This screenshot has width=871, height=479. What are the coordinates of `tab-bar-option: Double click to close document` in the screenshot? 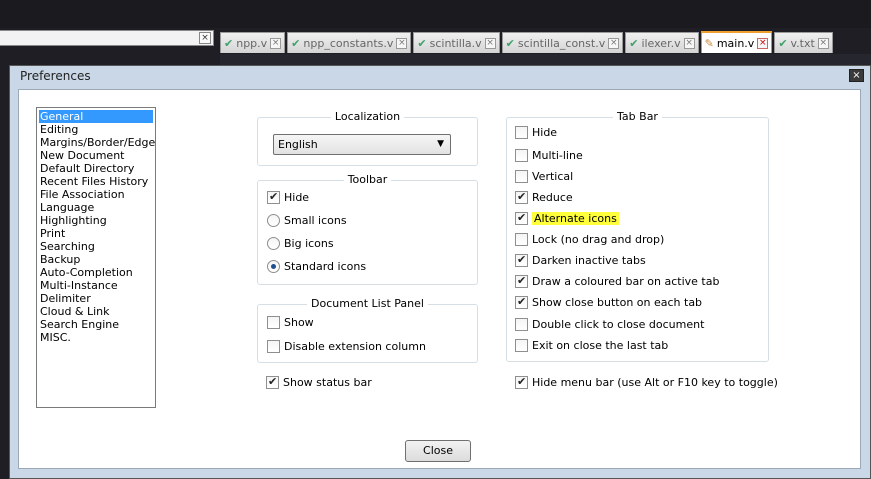 It's located at (609, 324).